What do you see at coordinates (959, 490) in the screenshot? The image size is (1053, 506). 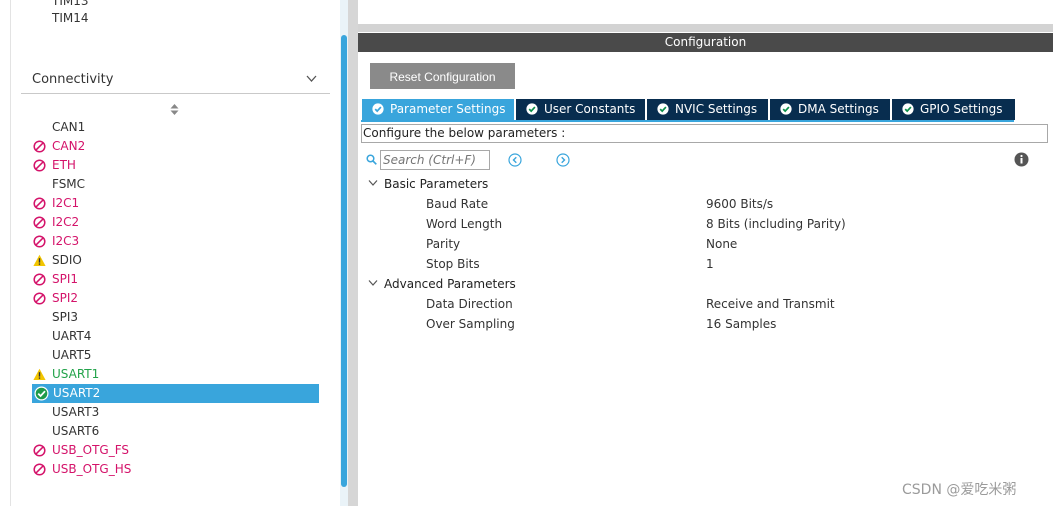 I see `watermark: CSDN @爱吃米粥` at bounding box center [959, 490].